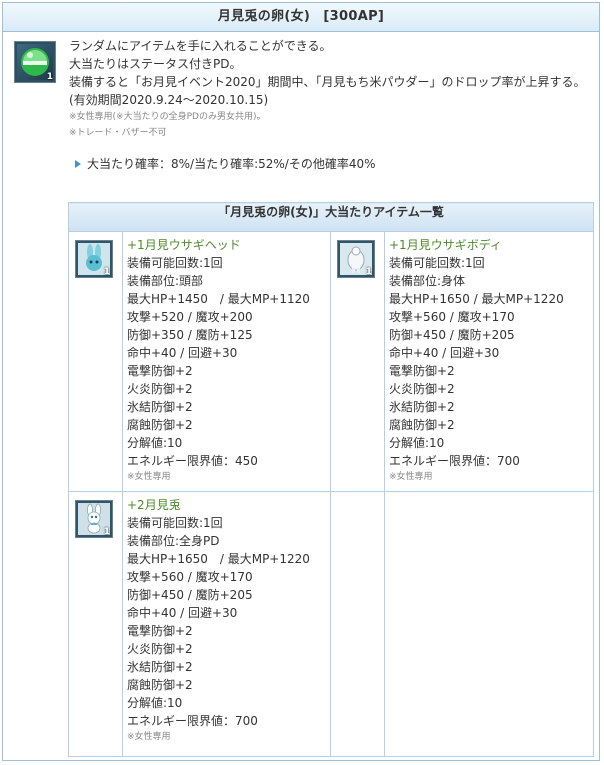 The image size is (604, 765). Describe the element at coordinates (356, 259) in the screenshot. I see `bunny-body-icon: 1` at that location.